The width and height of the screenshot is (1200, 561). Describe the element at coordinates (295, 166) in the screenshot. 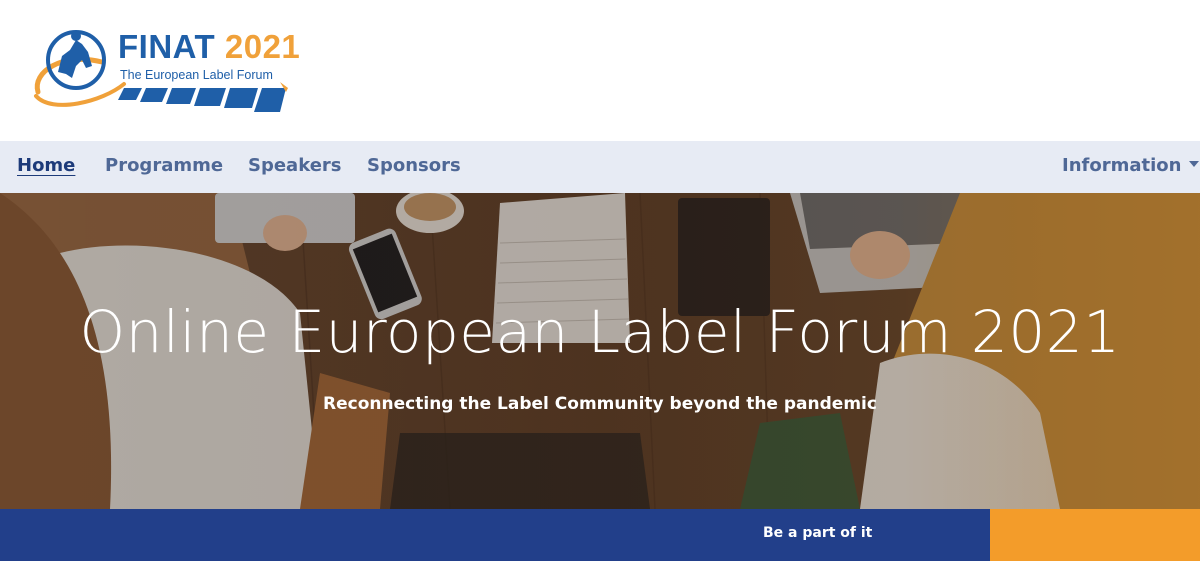

I see `nav-item-speakers: Speakers` at that location.